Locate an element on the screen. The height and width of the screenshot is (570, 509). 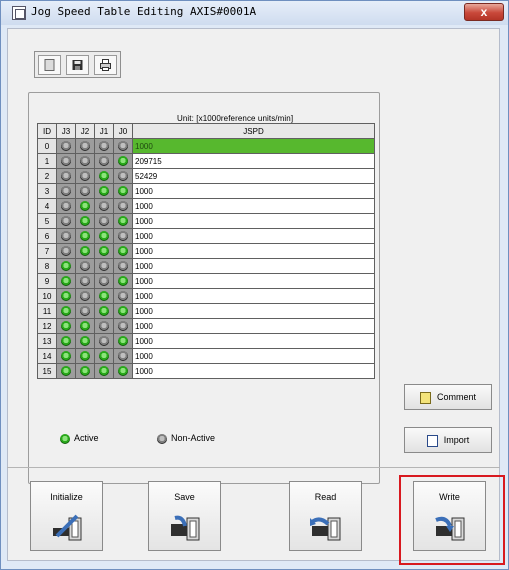
table-row: 3 1000 is located at coordinates (206, 191).